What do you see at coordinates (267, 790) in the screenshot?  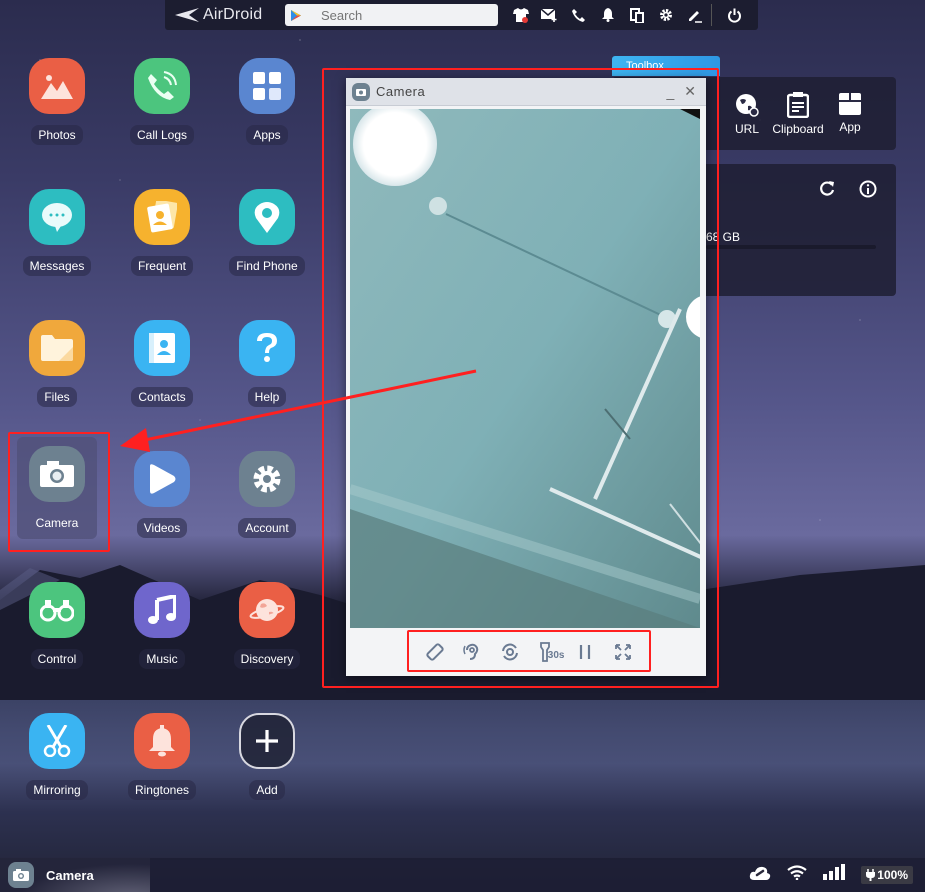 I see `app-label: Add` at bounding box center [267, 790].